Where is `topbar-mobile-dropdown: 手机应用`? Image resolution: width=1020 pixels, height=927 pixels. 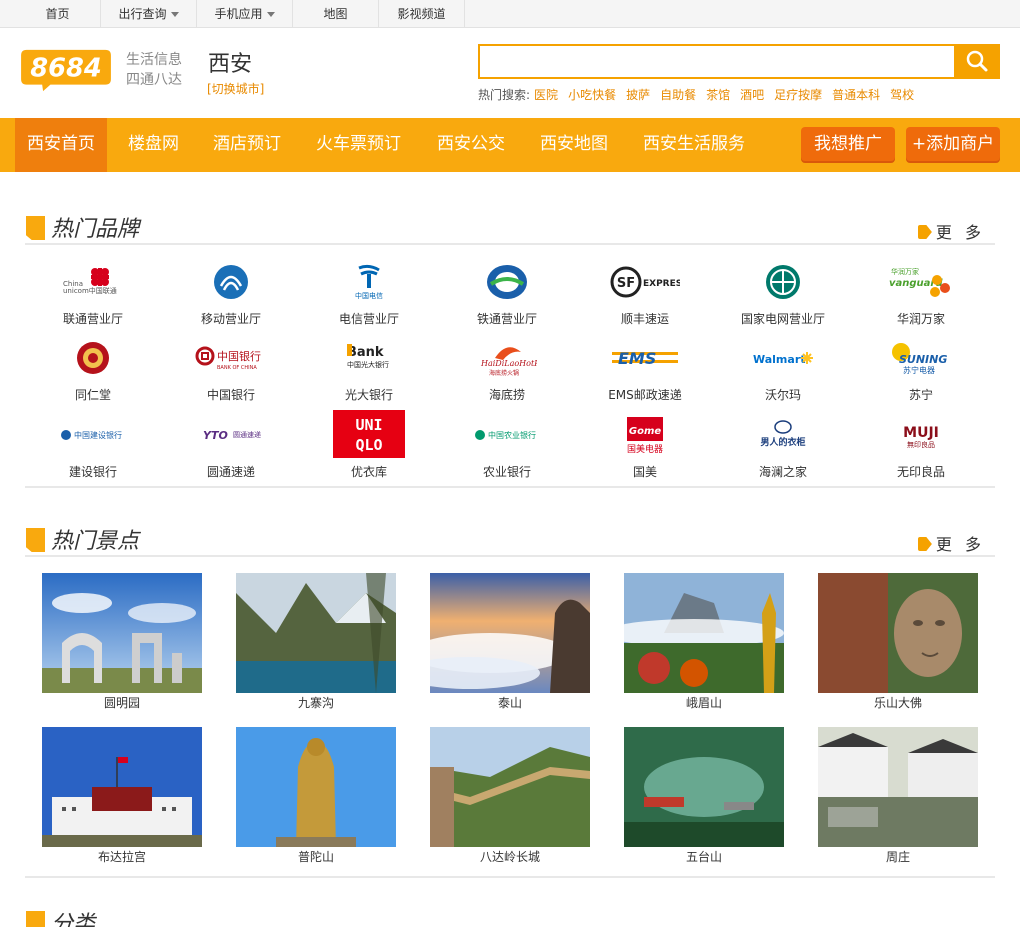
topbar-mobile-dropdown: 手机应用 is located at coordinates (245, 14).